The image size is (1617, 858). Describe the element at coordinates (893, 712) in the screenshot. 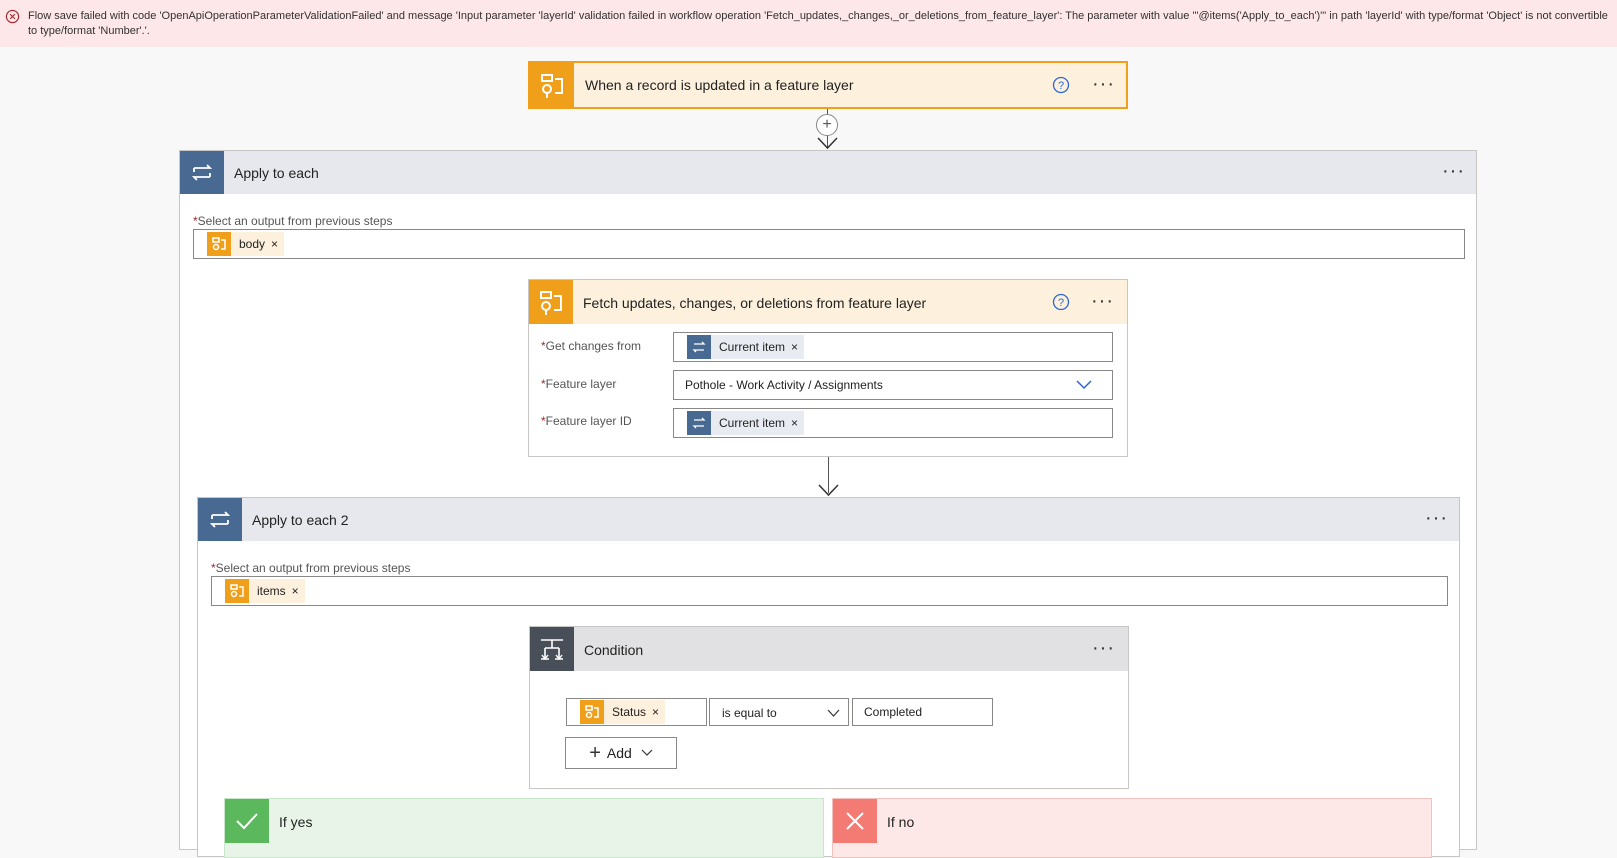

I see `right-operand-value: Completed` at that location.